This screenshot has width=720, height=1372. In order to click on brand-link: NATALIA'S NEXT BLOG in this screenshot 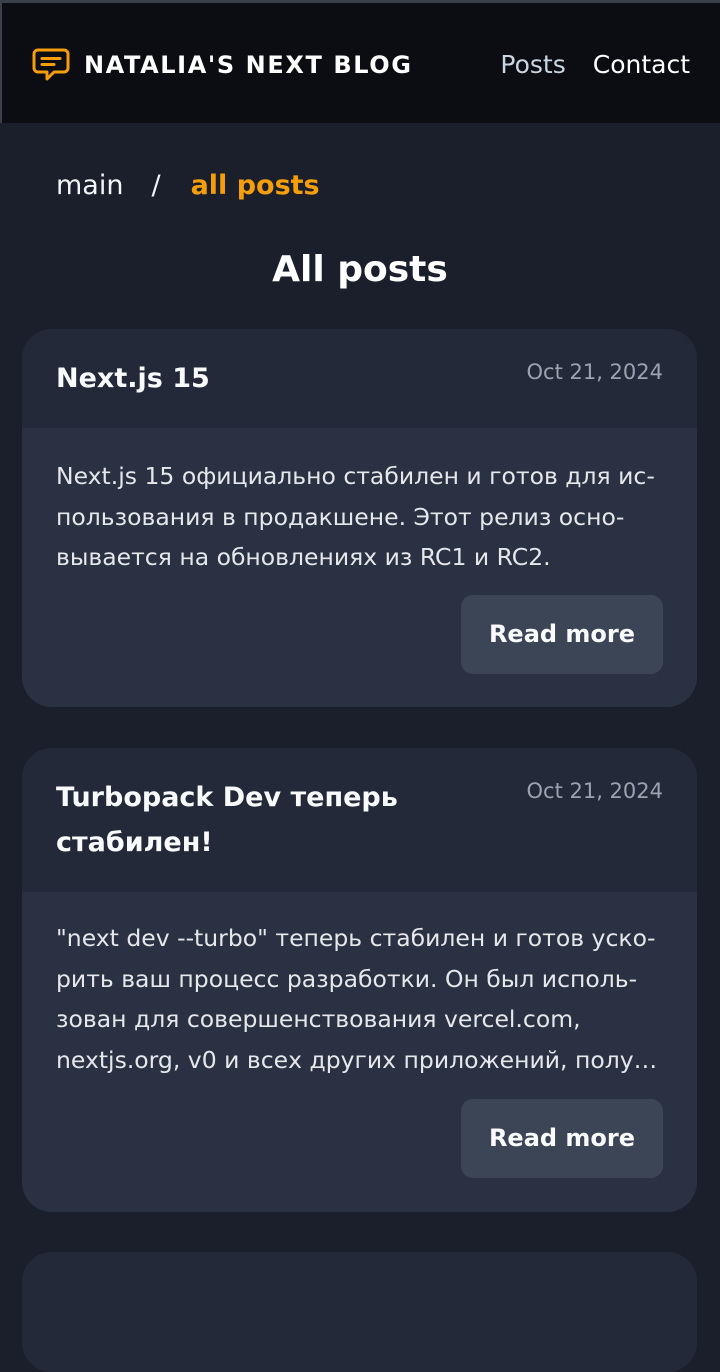, I will do `click(222, 65)`.